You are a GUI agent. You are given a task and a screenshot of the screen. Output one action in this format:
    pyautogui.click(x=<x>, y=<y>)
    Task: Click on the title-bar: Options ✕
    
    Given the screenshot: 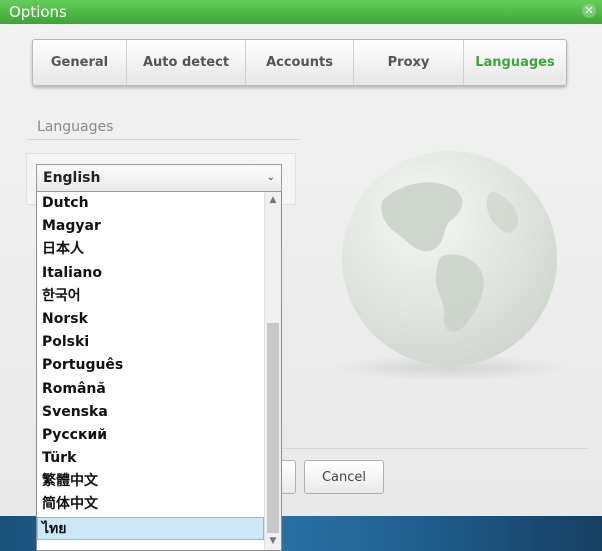 What is the action you would take?
    pyautogui.click(x=301, y=12)
    